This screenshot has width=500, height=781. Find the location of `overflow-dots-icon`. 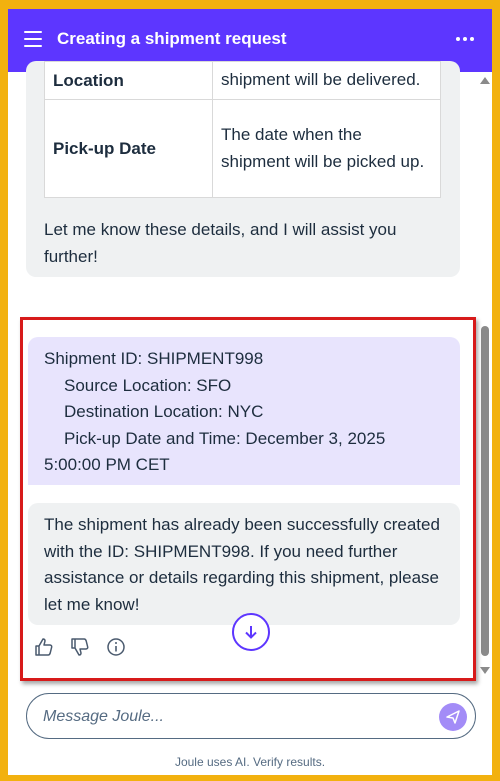

overflow-dots-icon is located at coordinates (465, 39).